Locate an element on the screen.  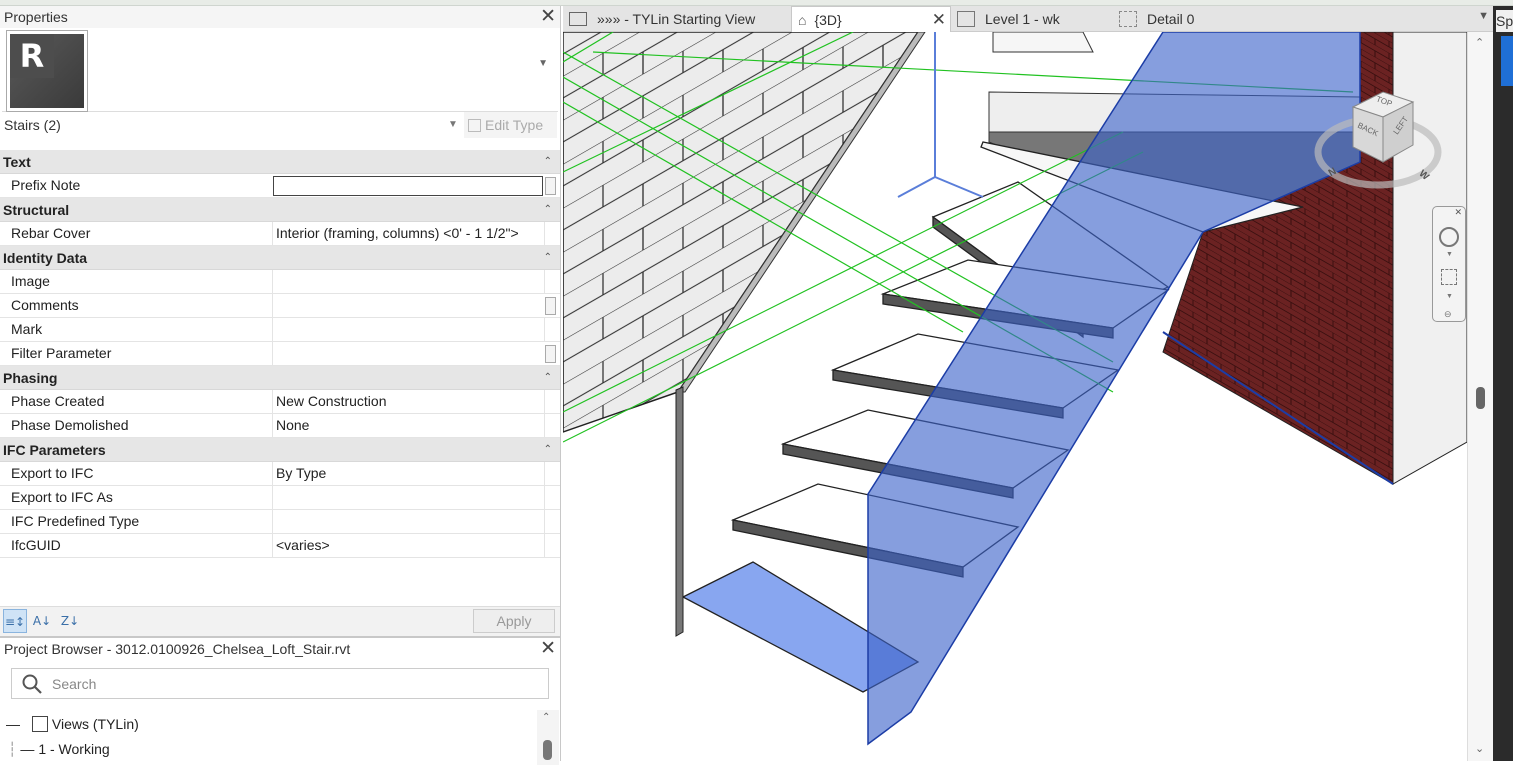
tab-label: »»» - TYLin Starting View is located at coordinates (676, 19).